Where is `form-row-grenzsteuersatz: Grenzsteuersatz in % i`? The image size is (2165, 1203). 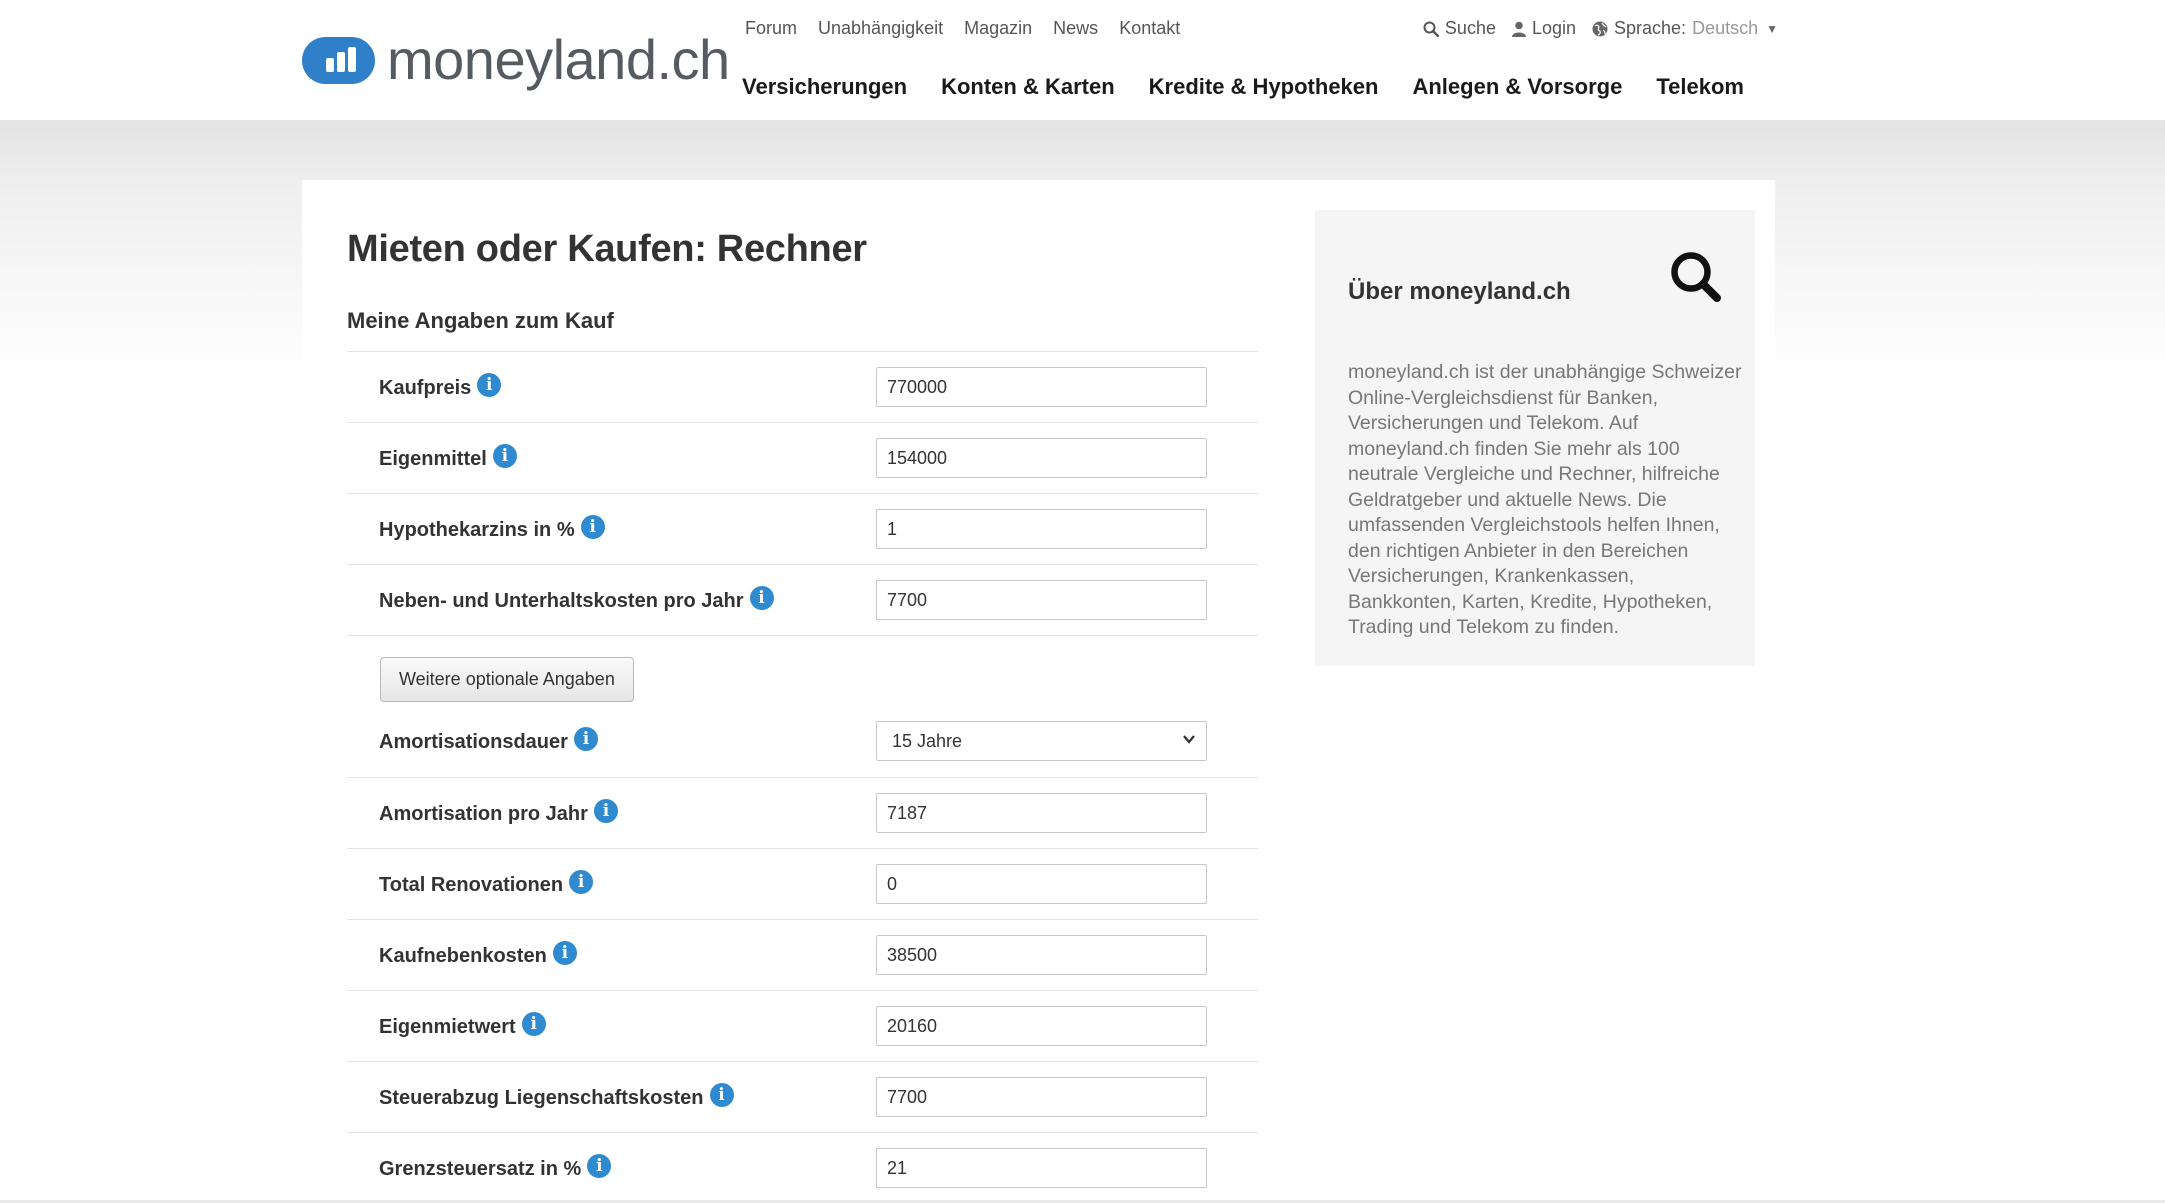 form-row-grenzsteuersatz: Grenzsteuersatz in % i is located at coordinates (802, 1167).